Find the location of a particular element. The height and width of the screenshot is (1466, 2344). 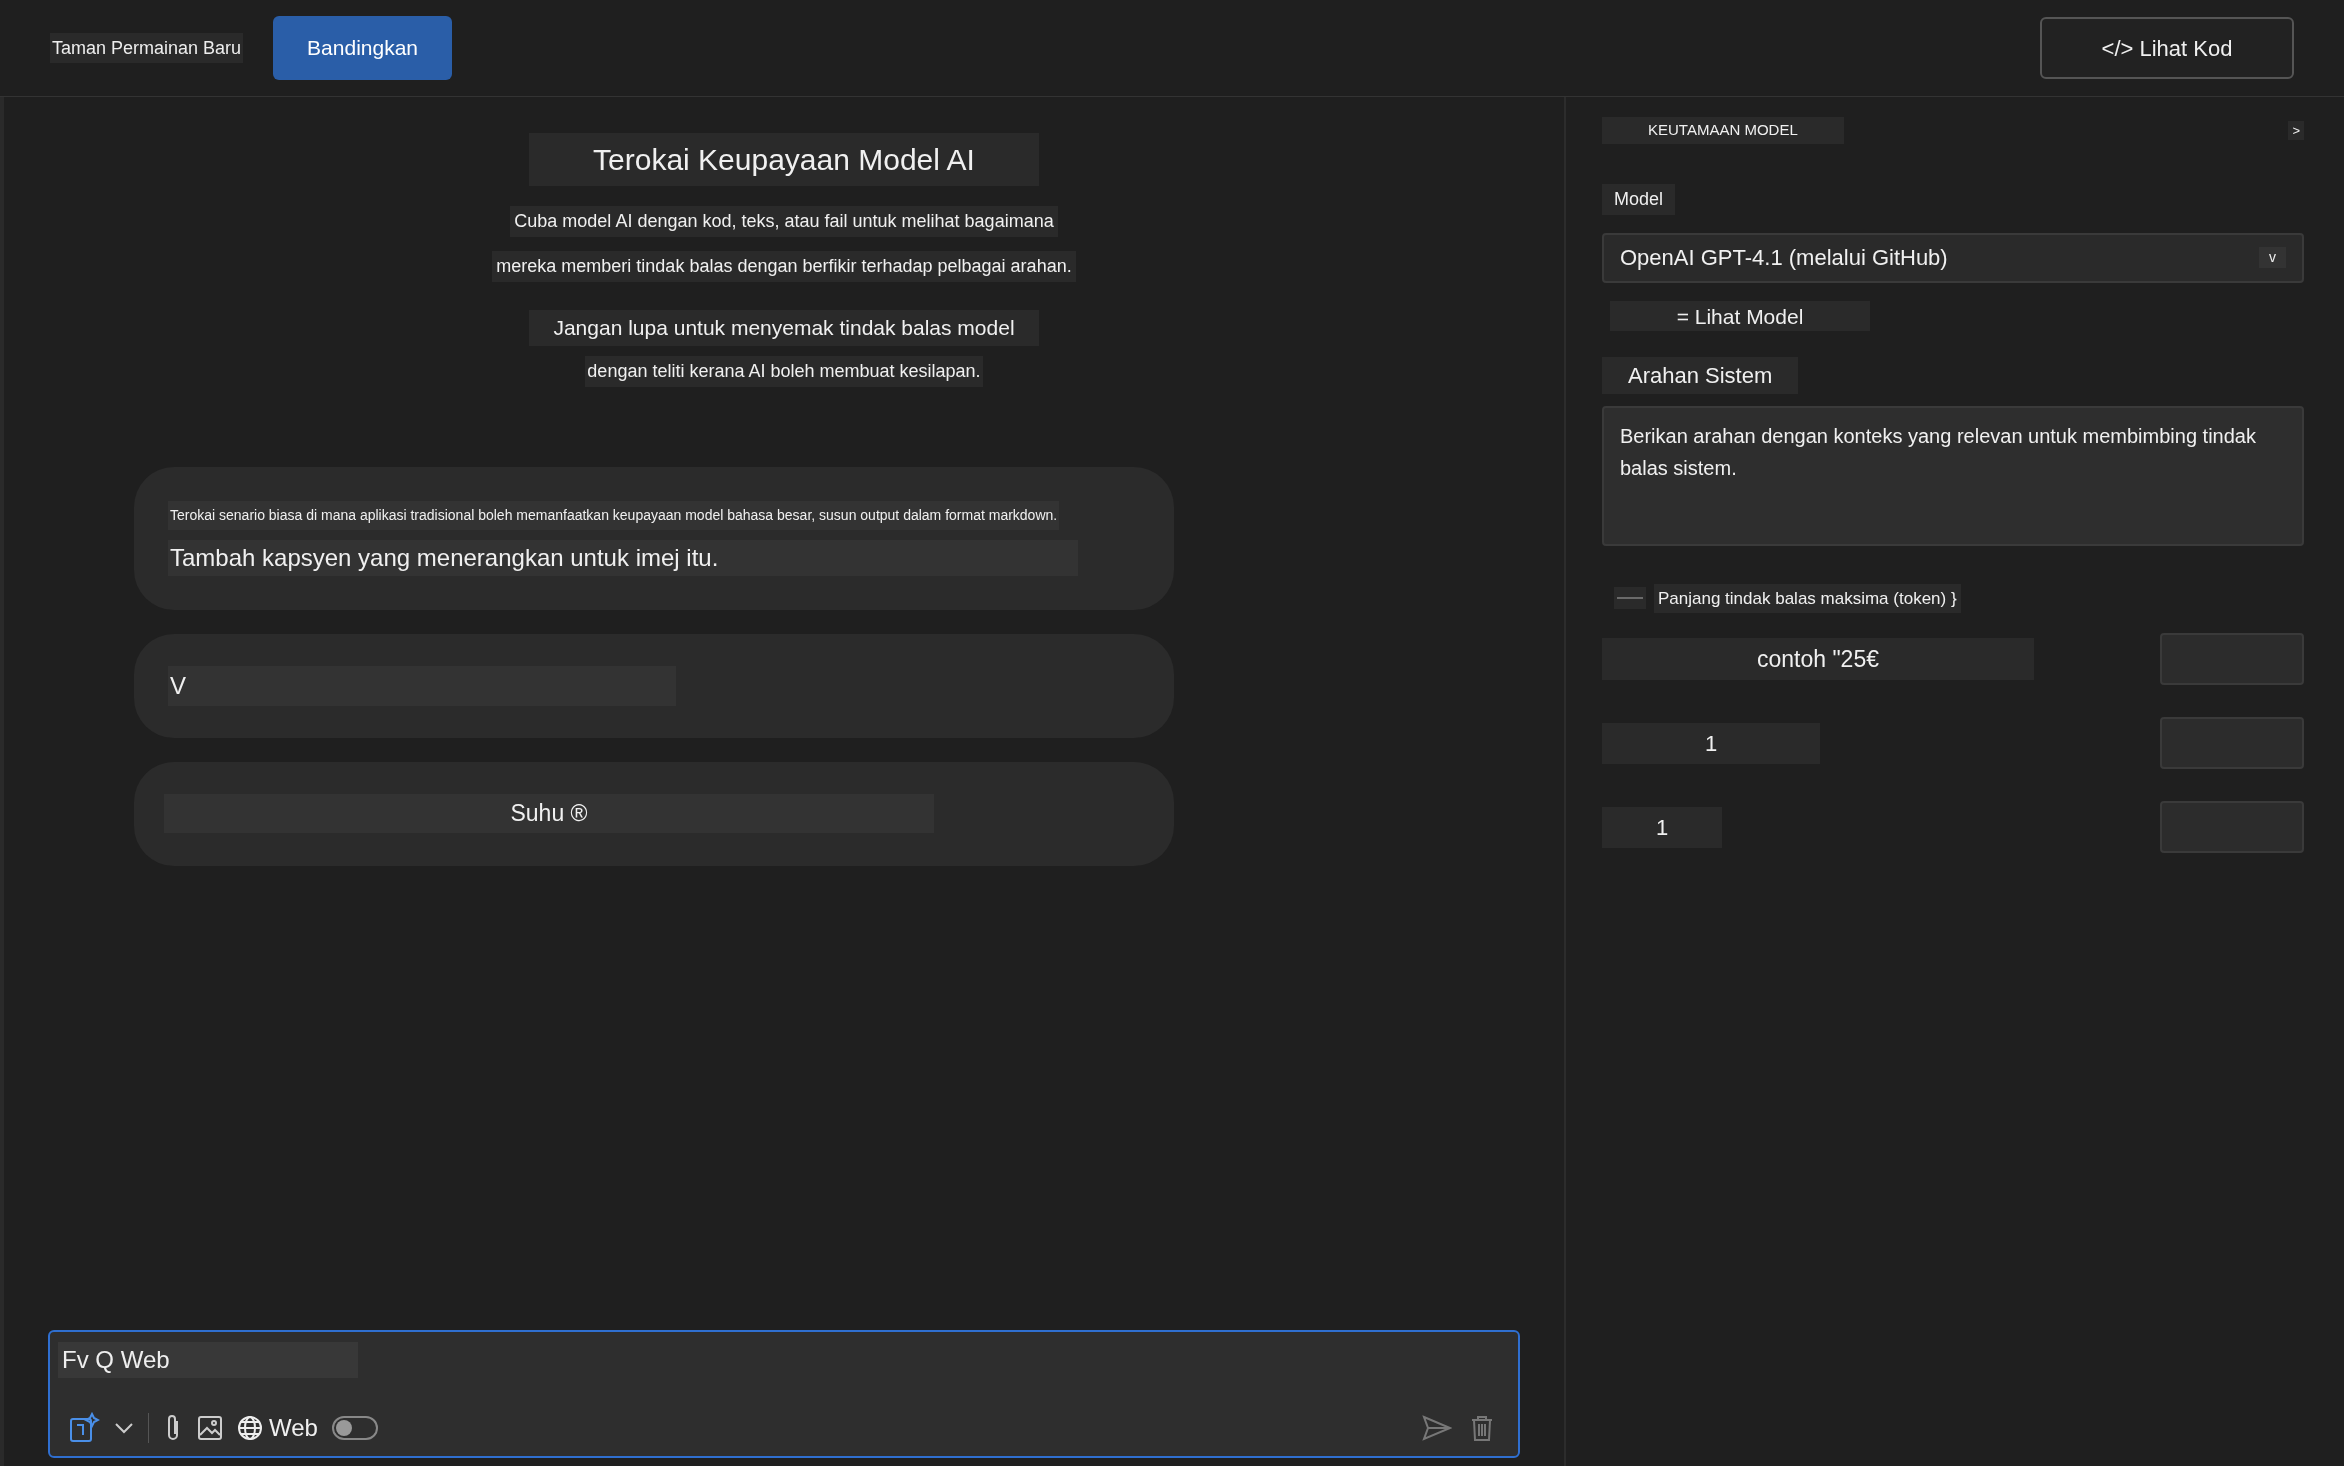

view-code-button: </> Lihat Kod is located at coordinates (2167, 48).